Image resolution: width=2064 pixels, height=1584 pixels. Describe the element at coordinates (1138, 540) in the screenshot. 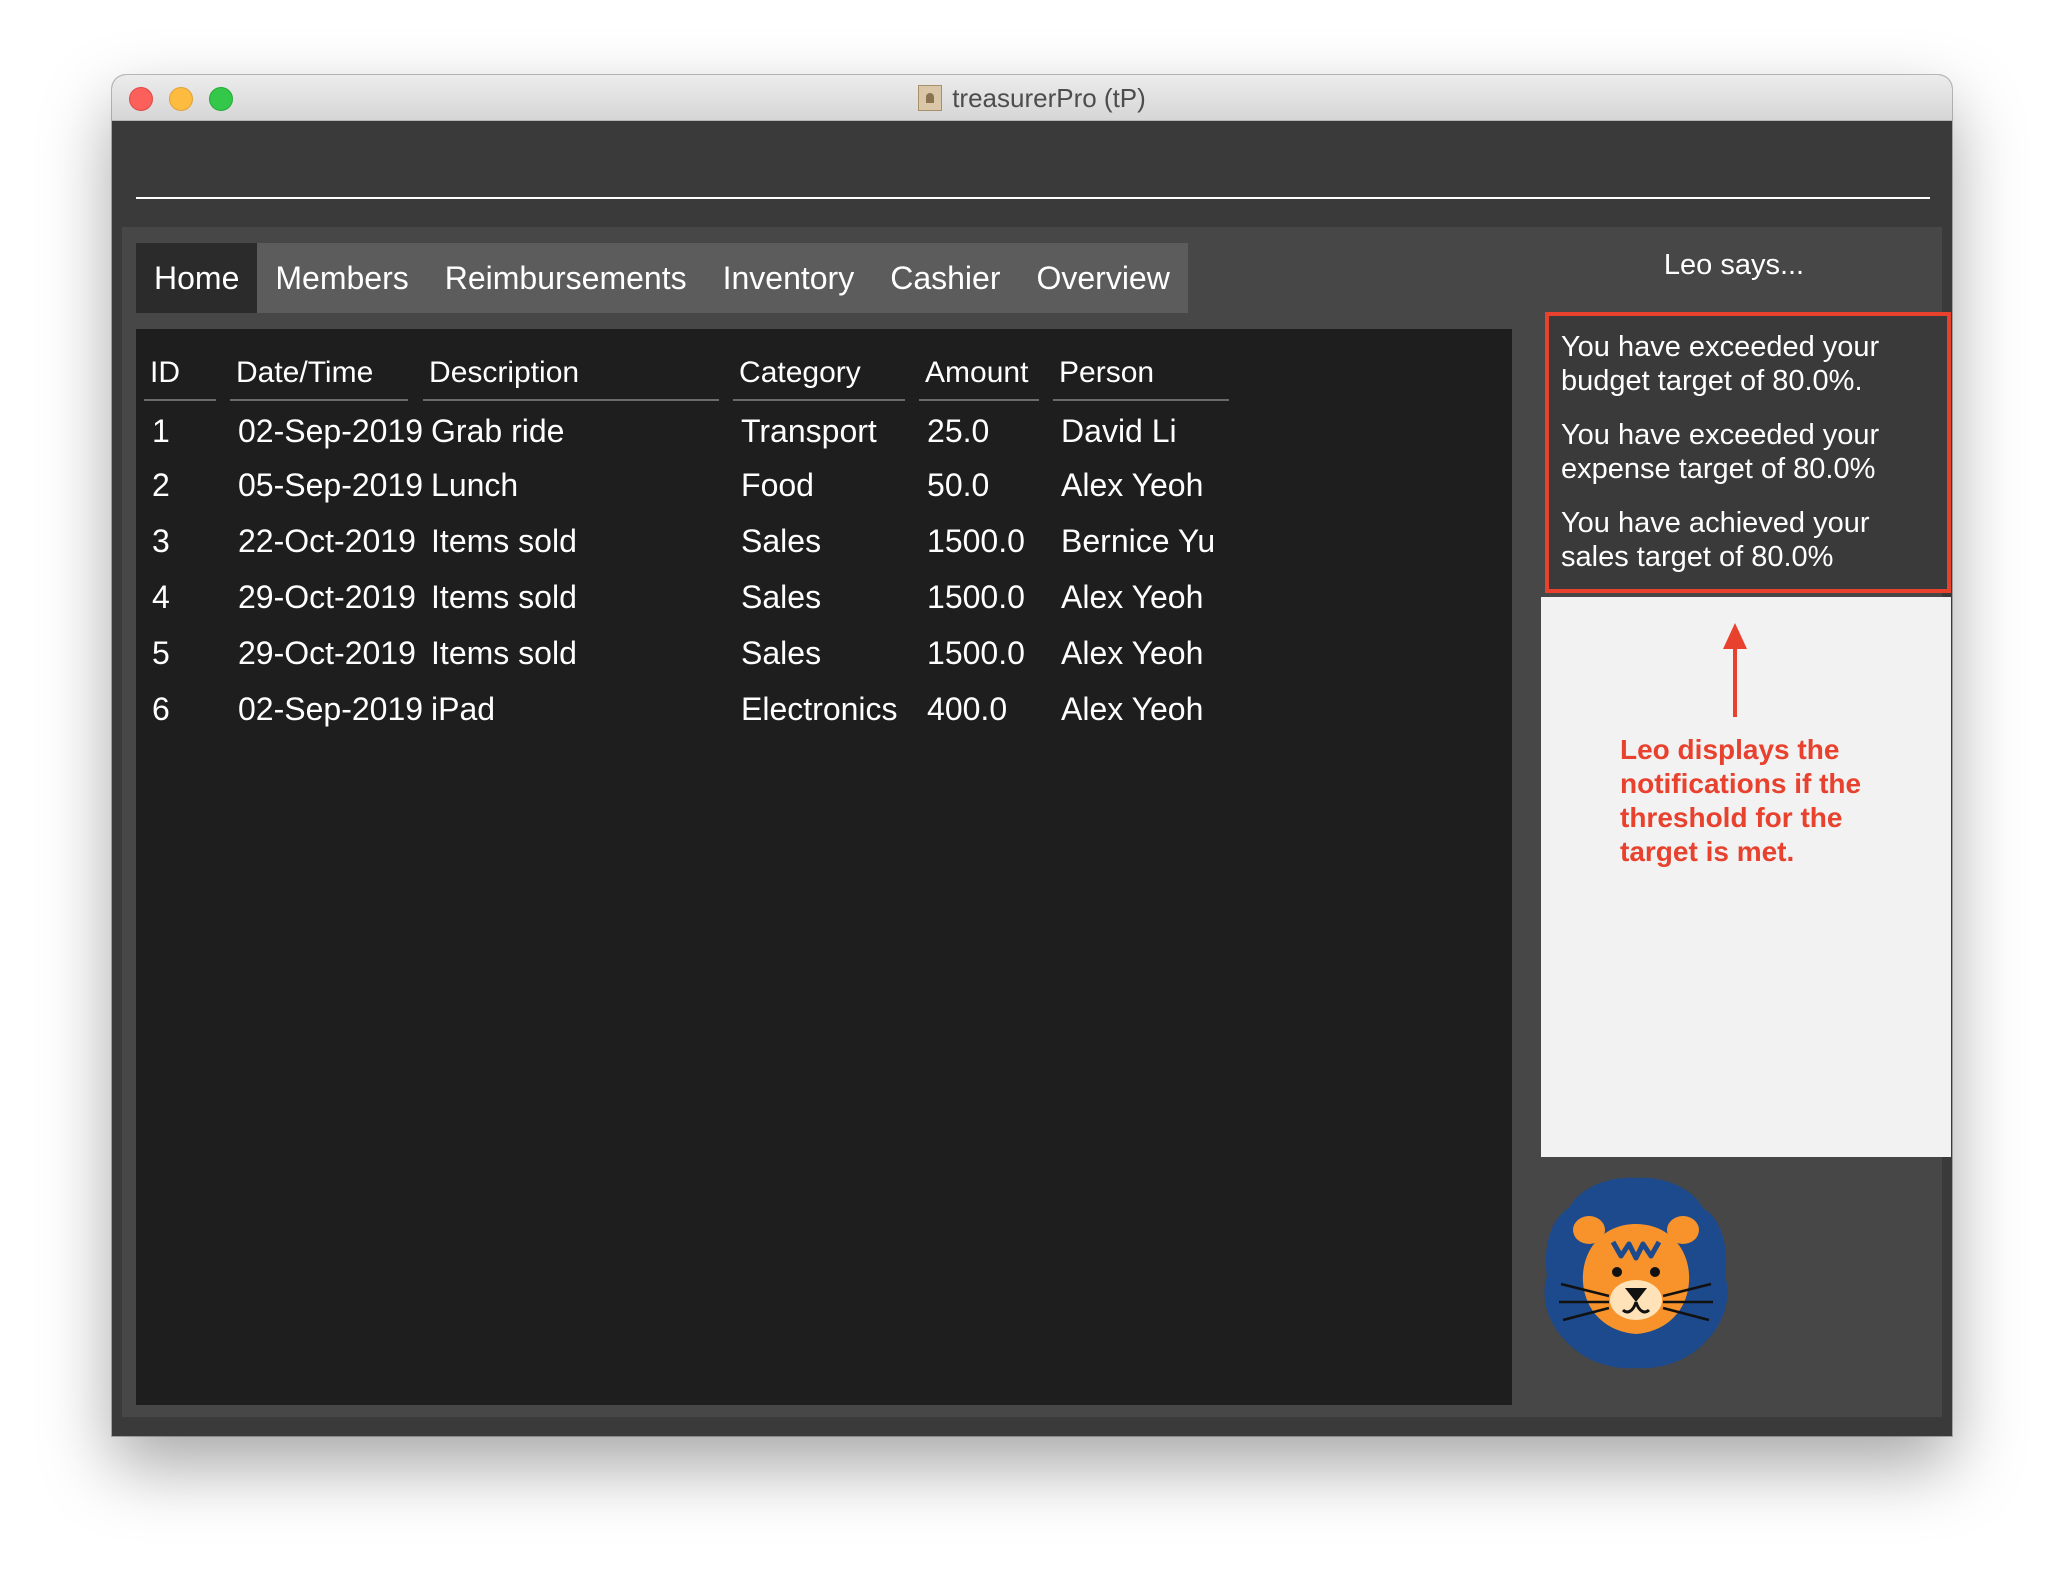

I see `table-cell: Bernice Yu` at that location.